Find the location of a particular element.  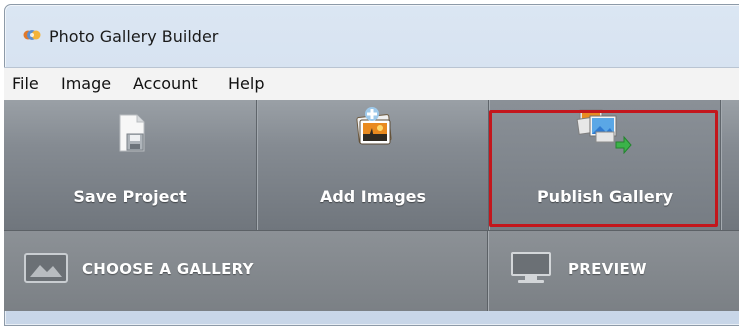

add-images-button: Add Images is located at coordinates (373, 165).